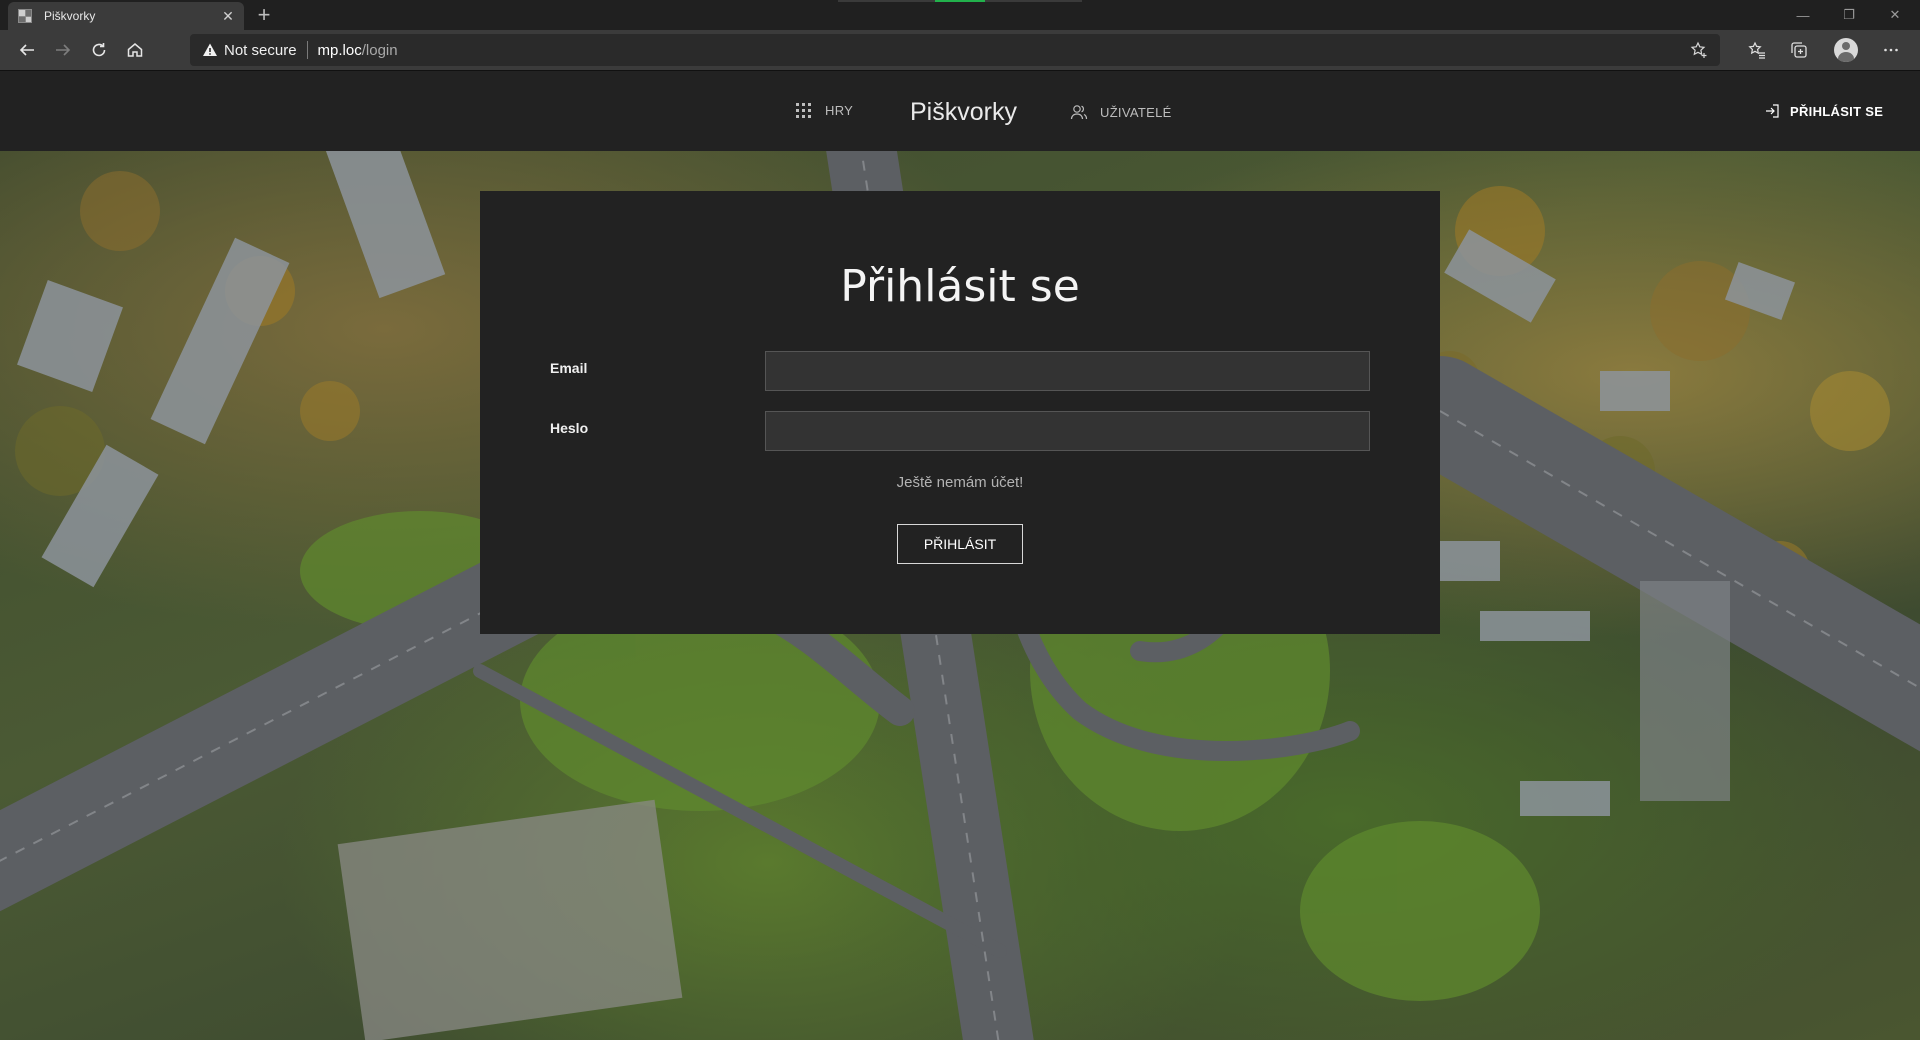 This screenshot has width=1920, height=1040. I want to click on url-host: mp.loc, so click(339, 50).